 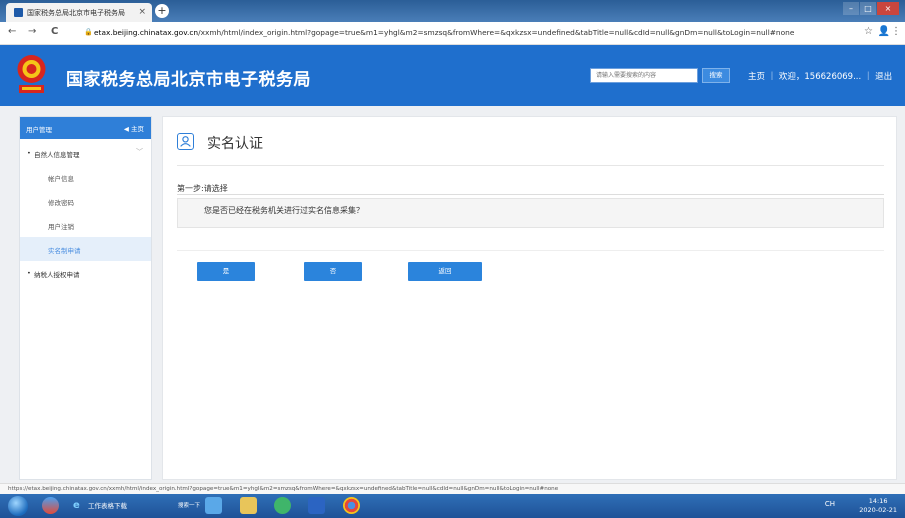 I want to click on search-input, so click(x=644, y=75).